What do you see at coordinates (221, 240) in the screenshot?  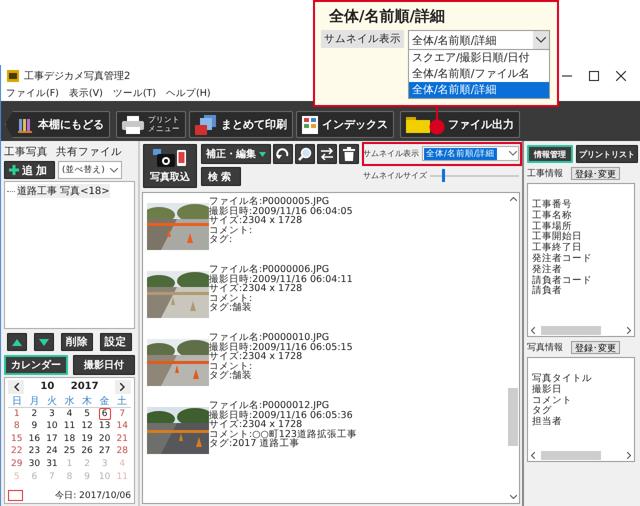 I see `photo-detail: タグ:` at bounding box center [221, 240].